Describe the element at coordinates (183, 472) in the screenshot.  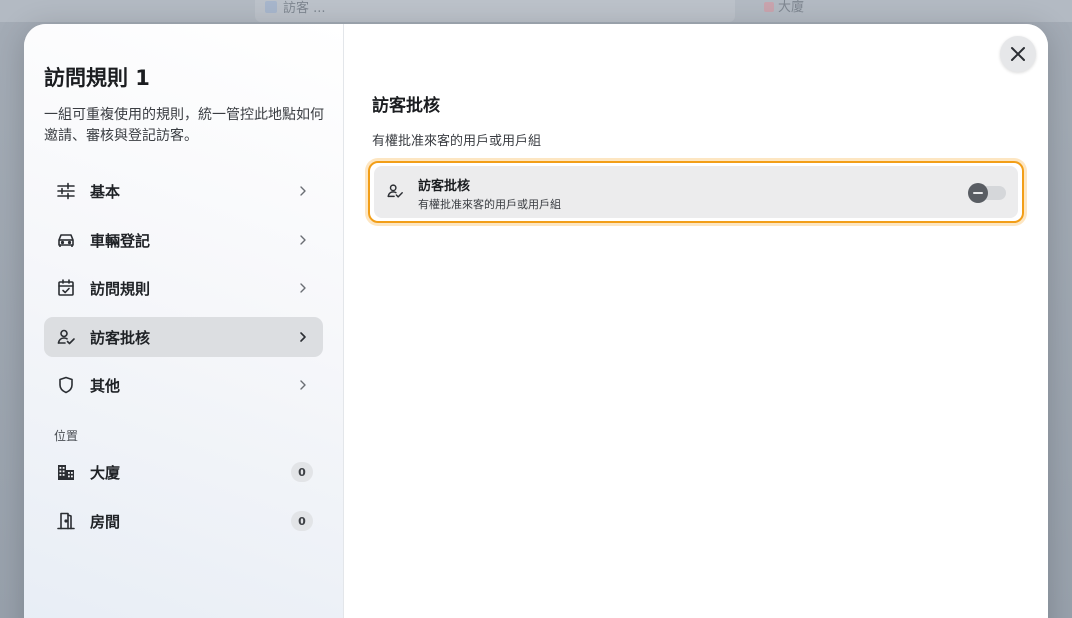
I see `sidebar-item-building: 大廈 0` at that location.